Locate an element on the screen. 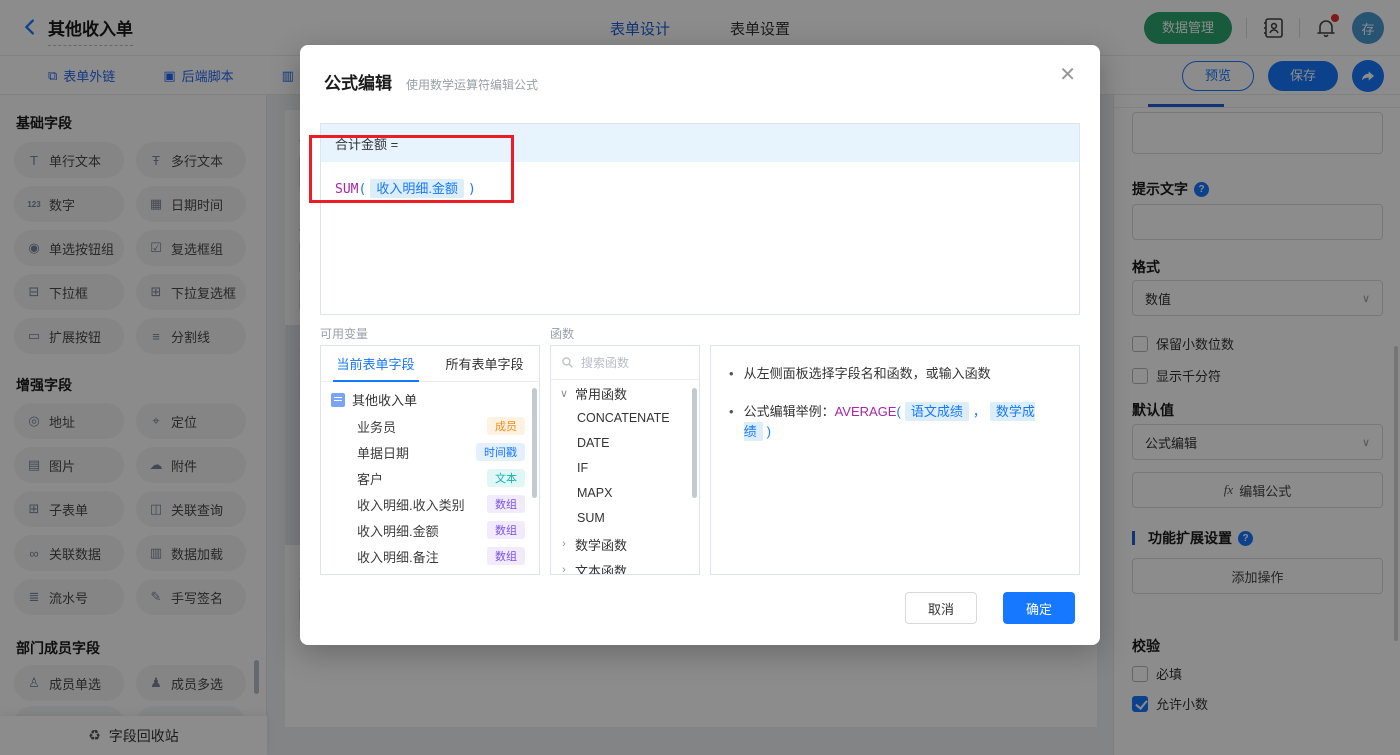  variable-item: 单据日期 时间戳 is located at coordinates (430, 452).